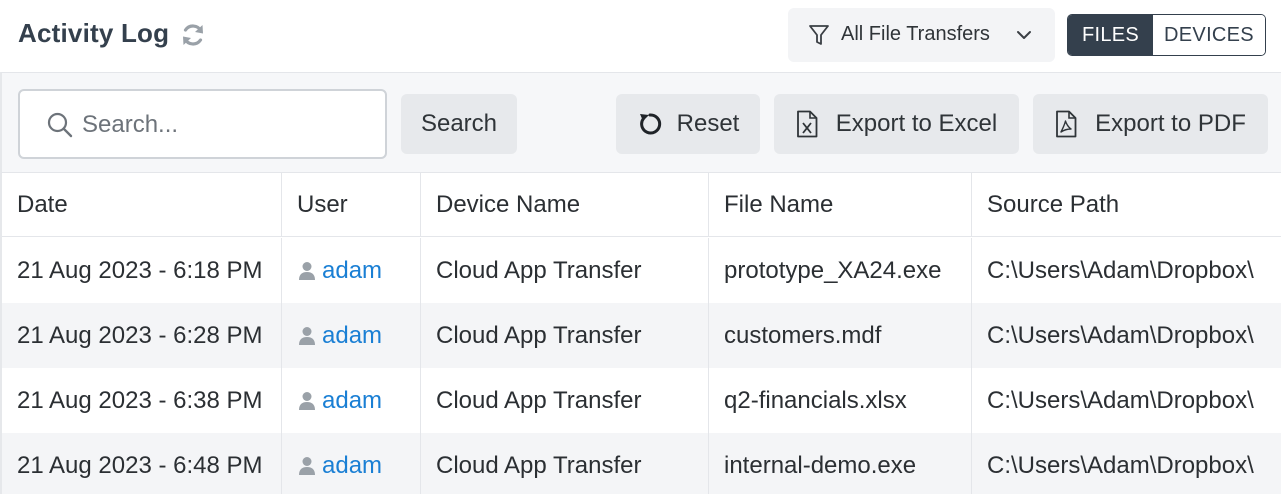  Describe the element at coordinates (193, 35) in the screenshot. I see `refresh-icon` at that location.